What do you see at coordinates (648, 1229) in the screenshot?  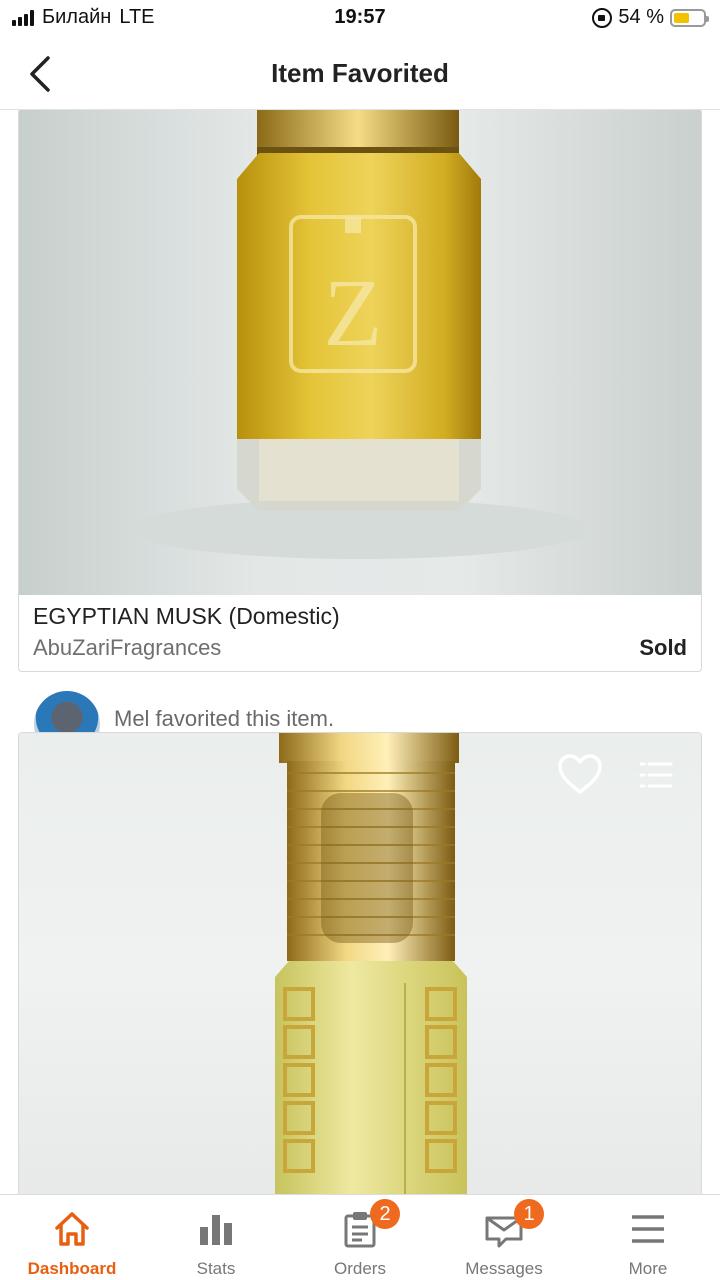 I see `menu-icon` at bounding box center [648, 1229].